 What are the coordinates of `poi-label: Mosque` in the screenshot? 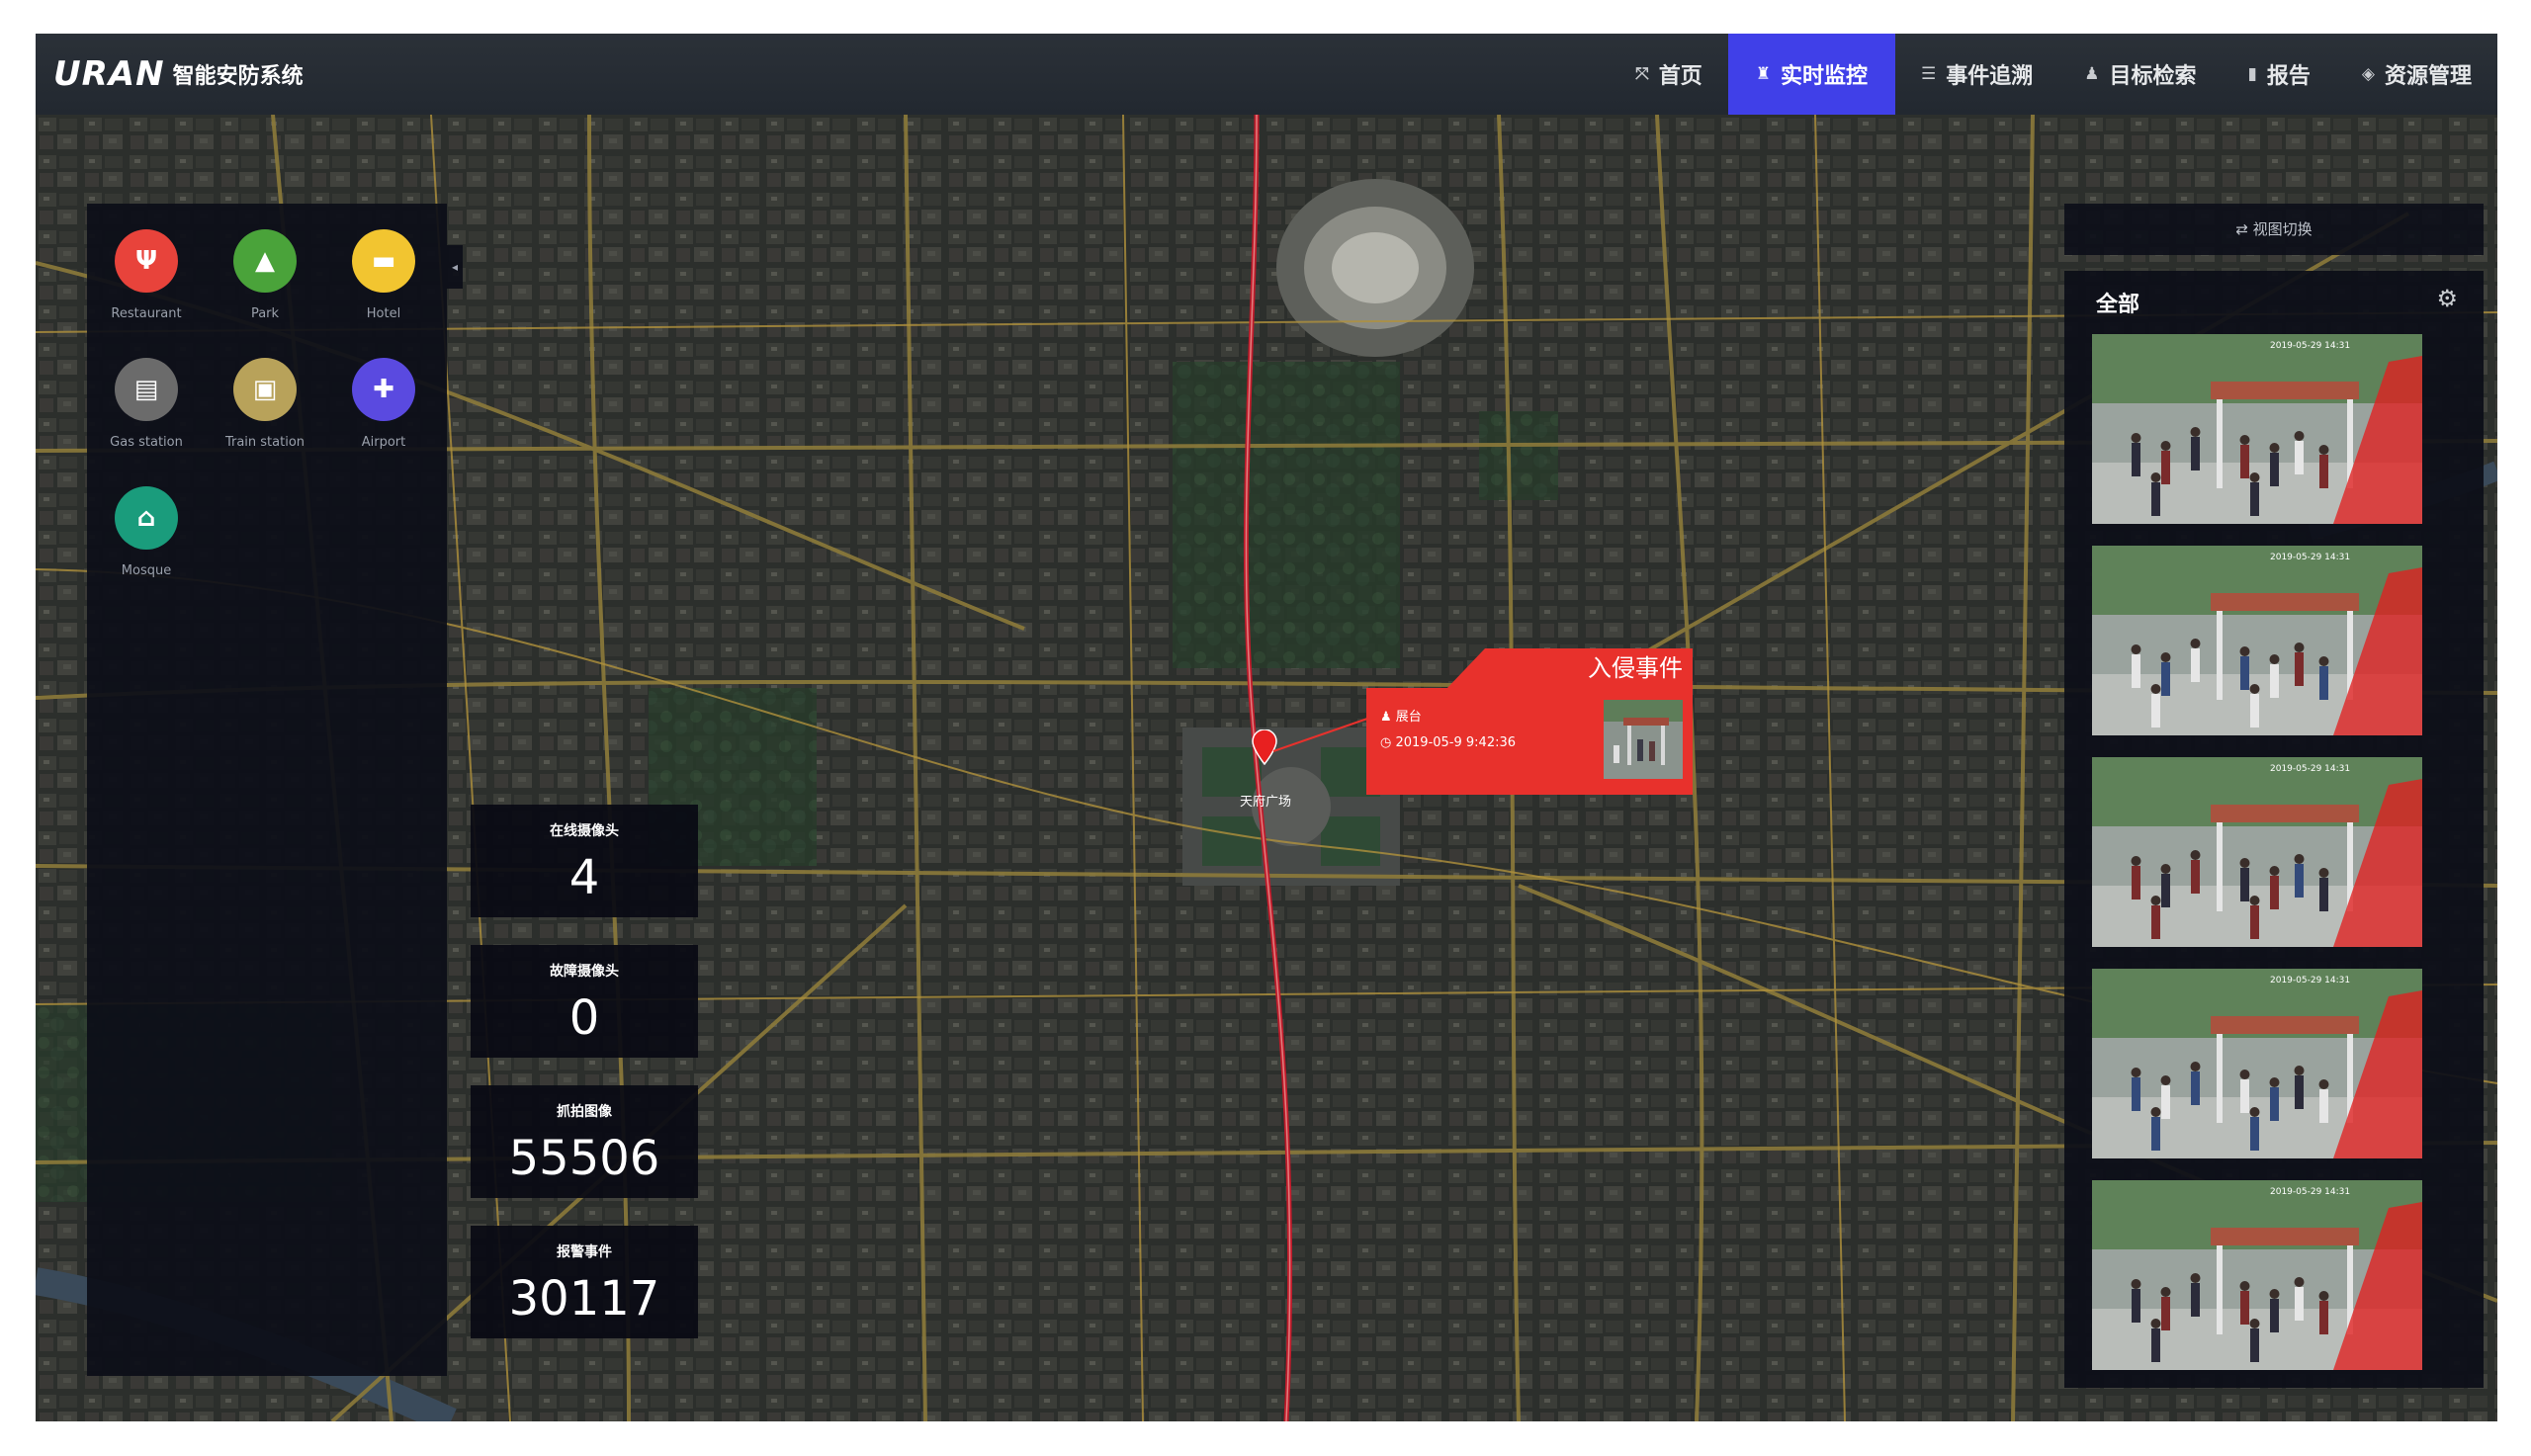 It's located at (146, 570).